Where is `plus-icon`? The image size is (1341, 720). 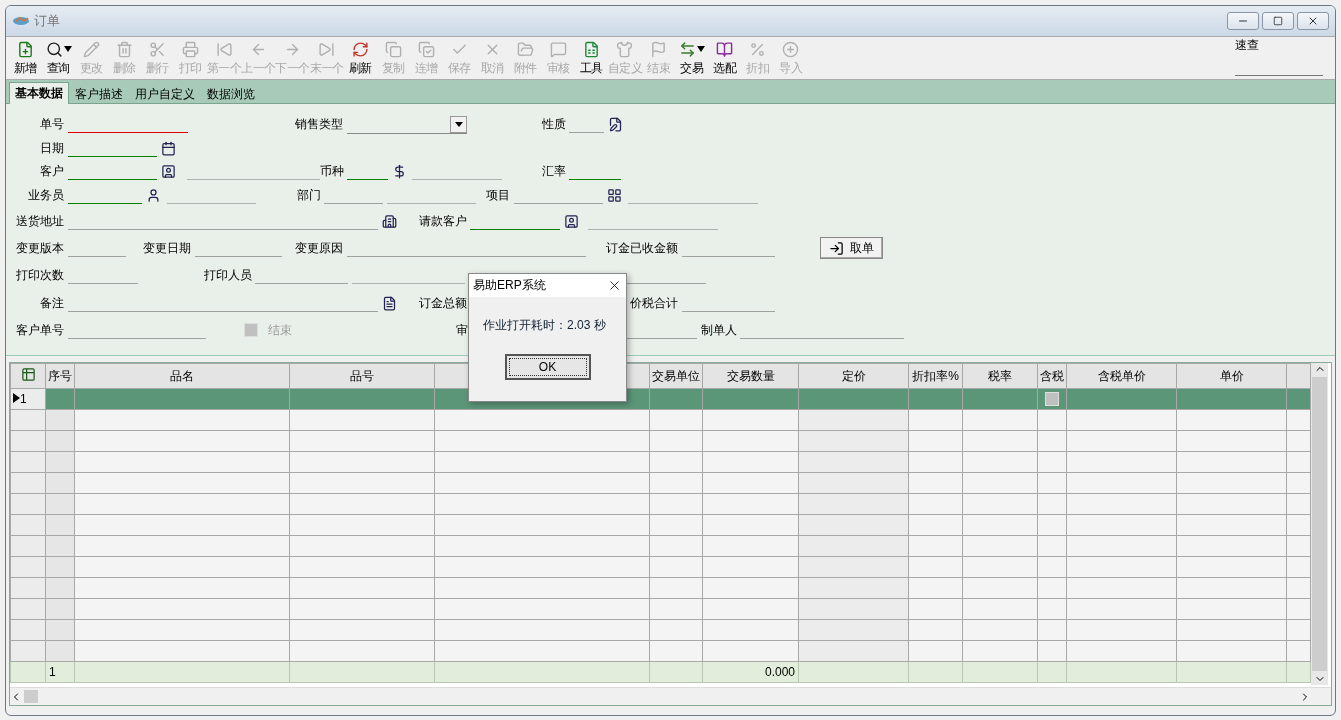
plus-icon is located at coordinates (790, 49).